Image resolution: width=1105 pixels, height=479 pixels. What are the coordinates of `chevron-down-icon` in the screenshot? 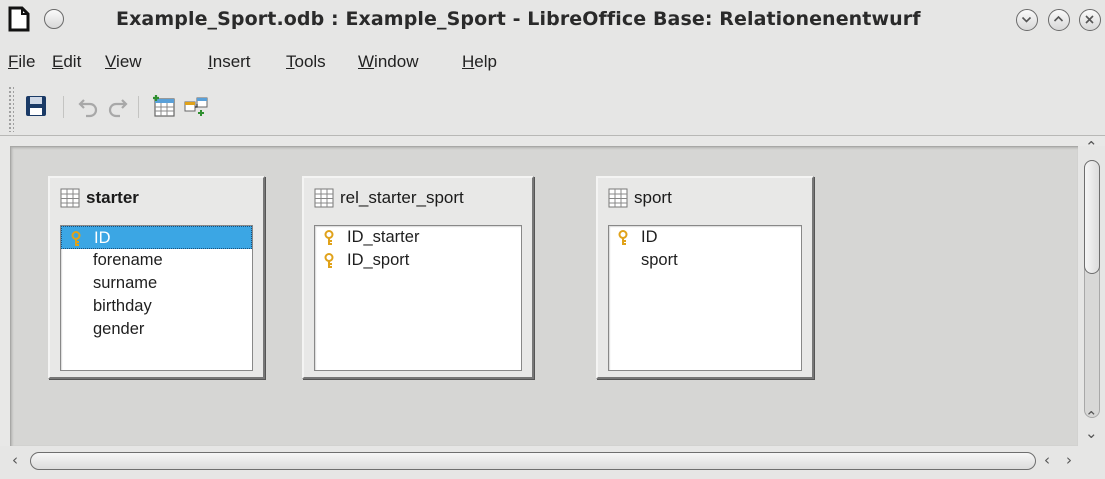 It's located at (1026, 19).